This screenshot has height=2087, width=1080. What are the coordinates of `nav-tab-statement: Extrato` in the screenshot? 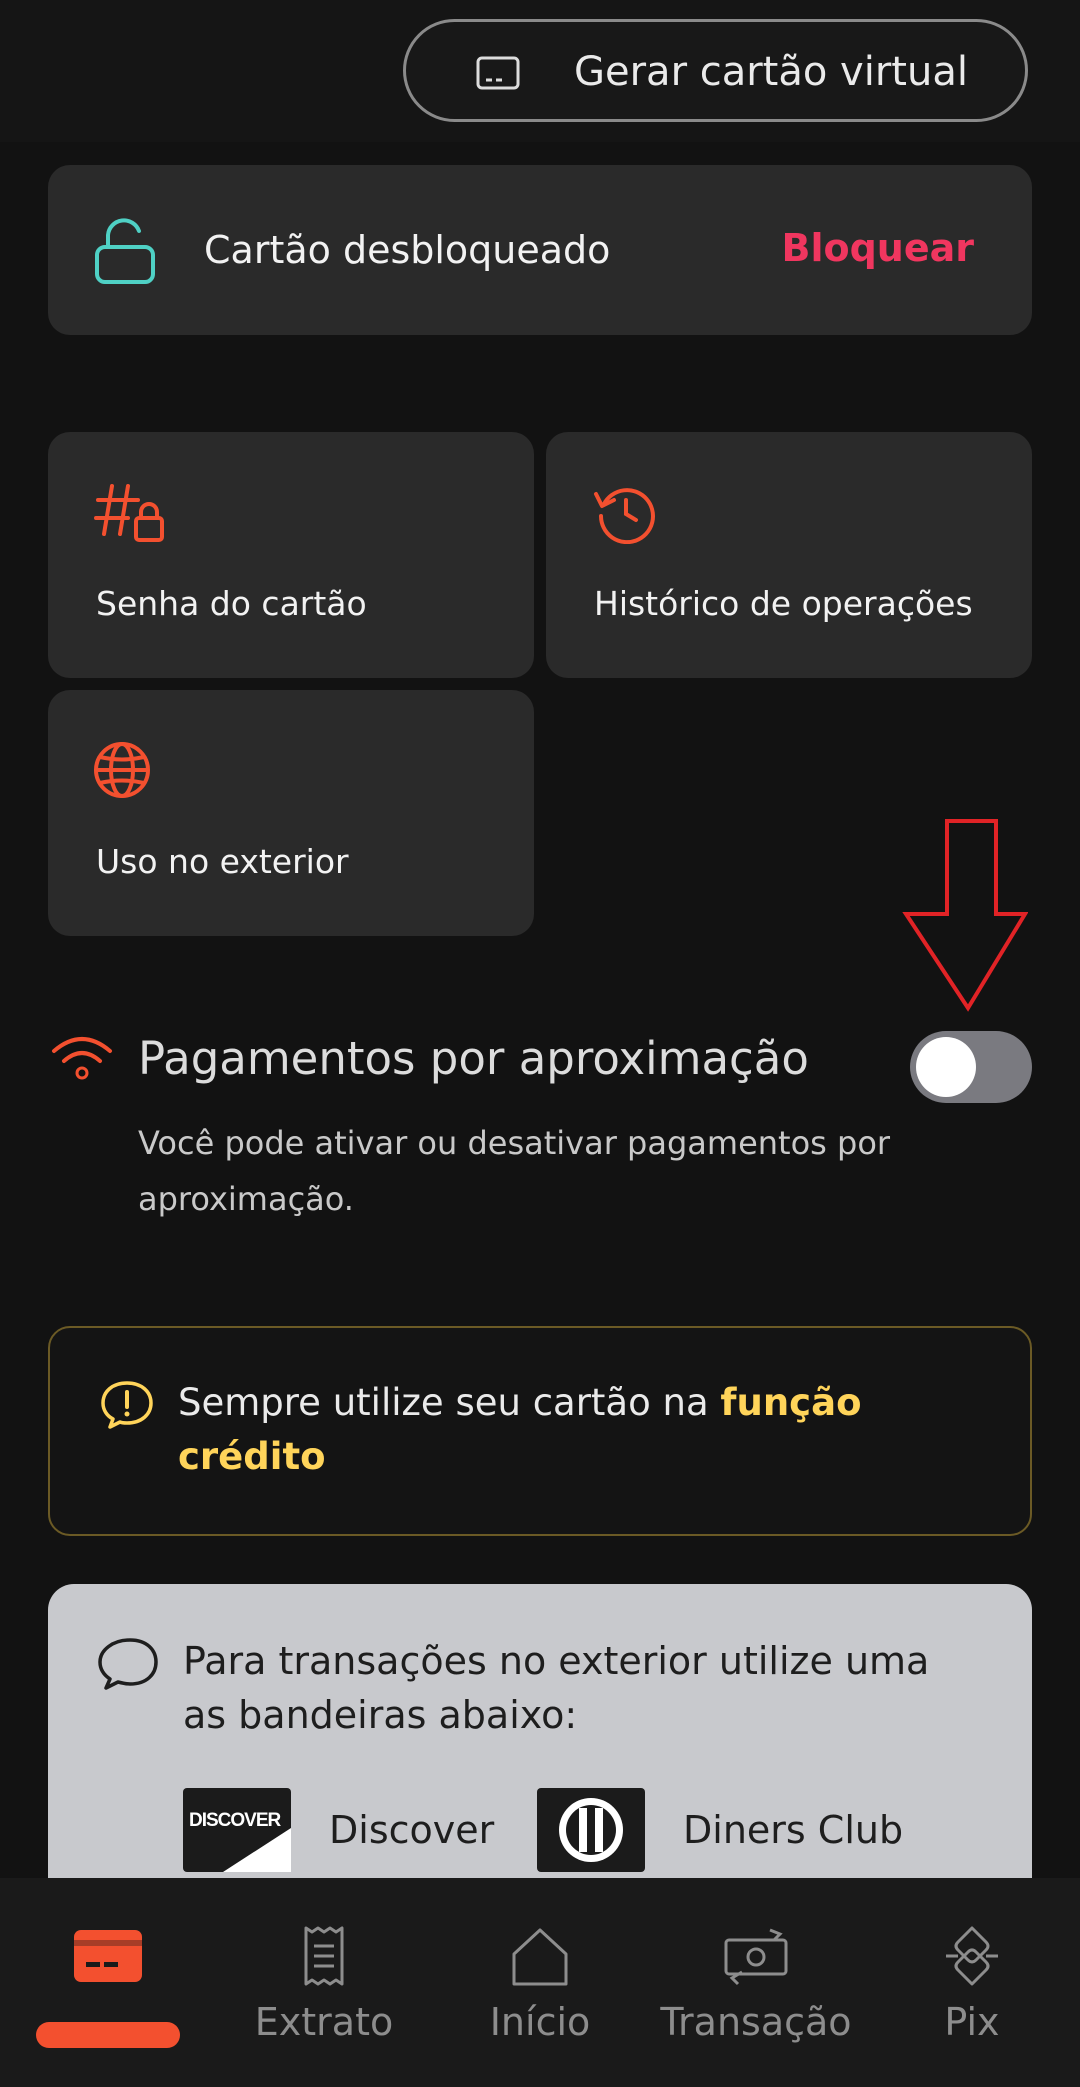 It's located at (324, 1982).